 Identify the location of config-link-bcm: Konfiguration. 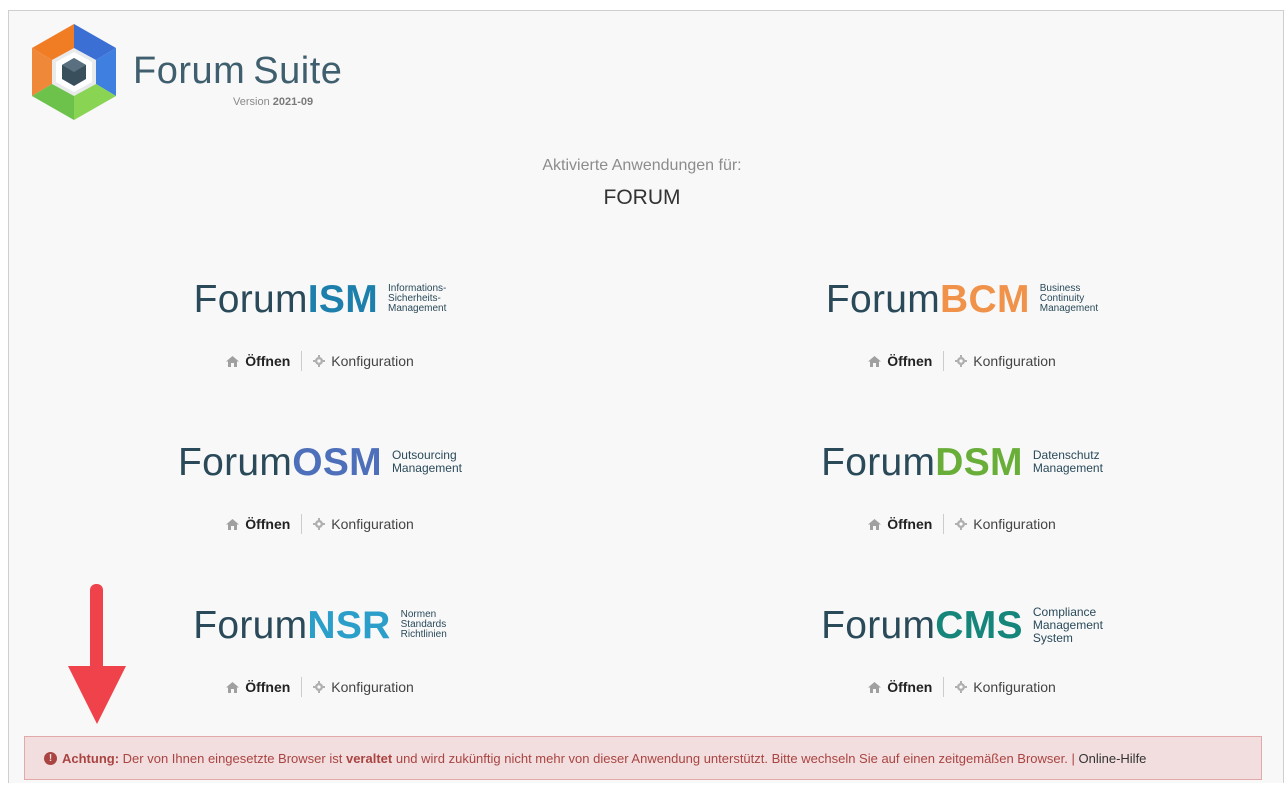
(1005, 361).